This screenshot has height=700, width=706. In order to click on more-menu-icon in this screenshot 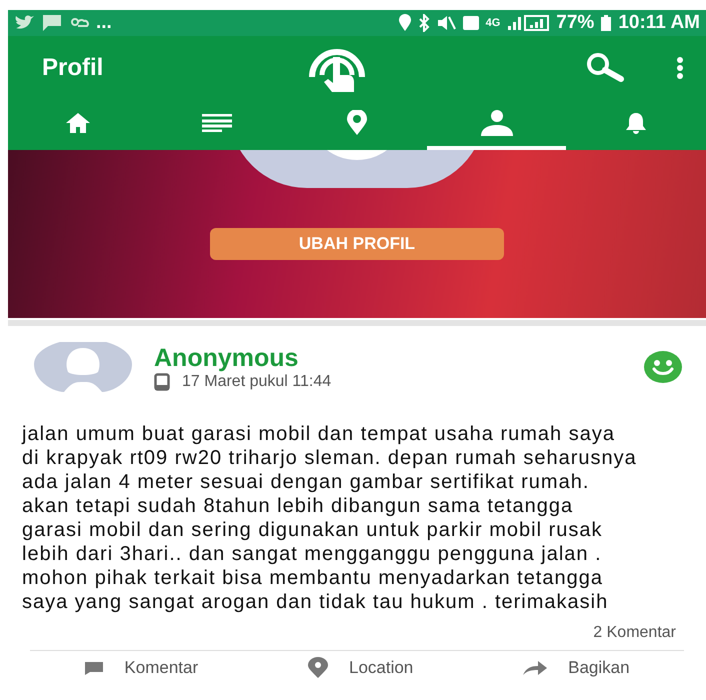, I will do `click(680, 68)`.